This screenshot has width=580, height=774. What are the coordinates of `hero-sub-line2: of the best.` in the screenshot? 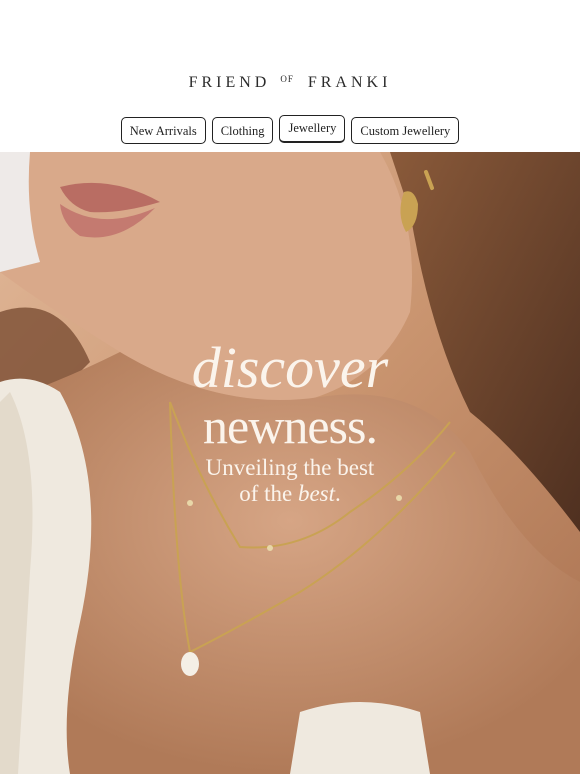 It's located at (290, 494).